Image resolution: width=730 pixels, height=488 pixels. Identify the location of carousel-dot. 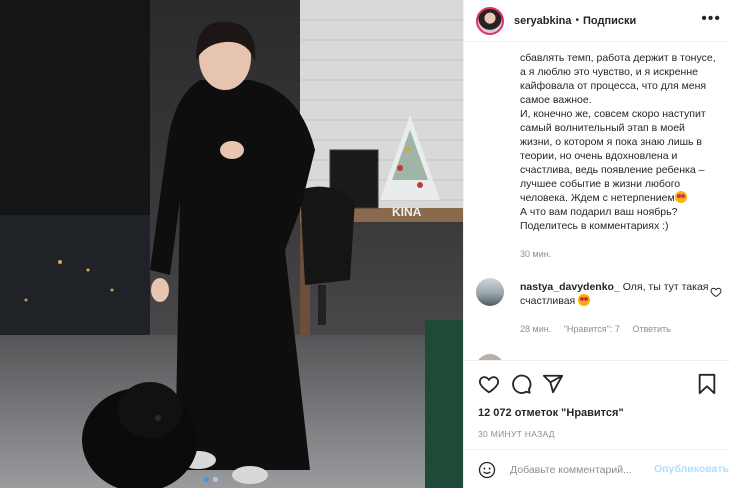
(215, 479).